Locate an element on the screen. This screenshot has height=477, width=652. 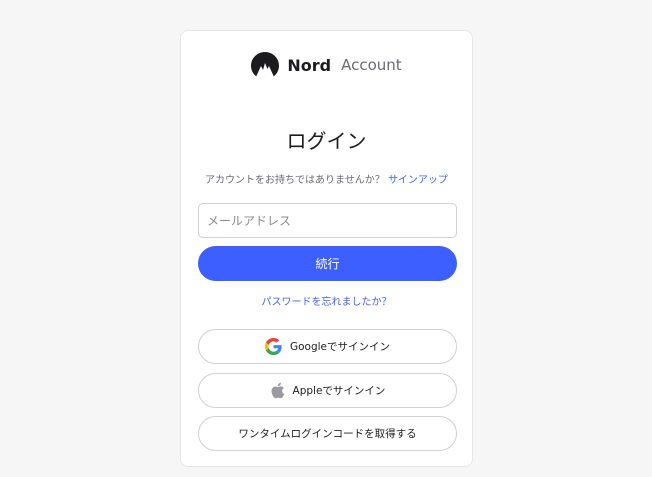
one-time-code-button: ワンタイムログインコードを取得する is located at coordinates (327, 433).